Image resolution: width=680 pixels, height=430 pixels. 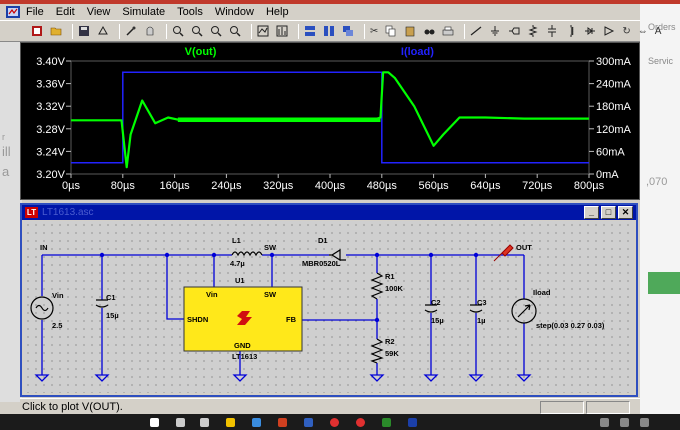 What do you see at coordinates (35, 12) in the screenshot?
I see `menu-file: File` at bounding box center [35, 12].